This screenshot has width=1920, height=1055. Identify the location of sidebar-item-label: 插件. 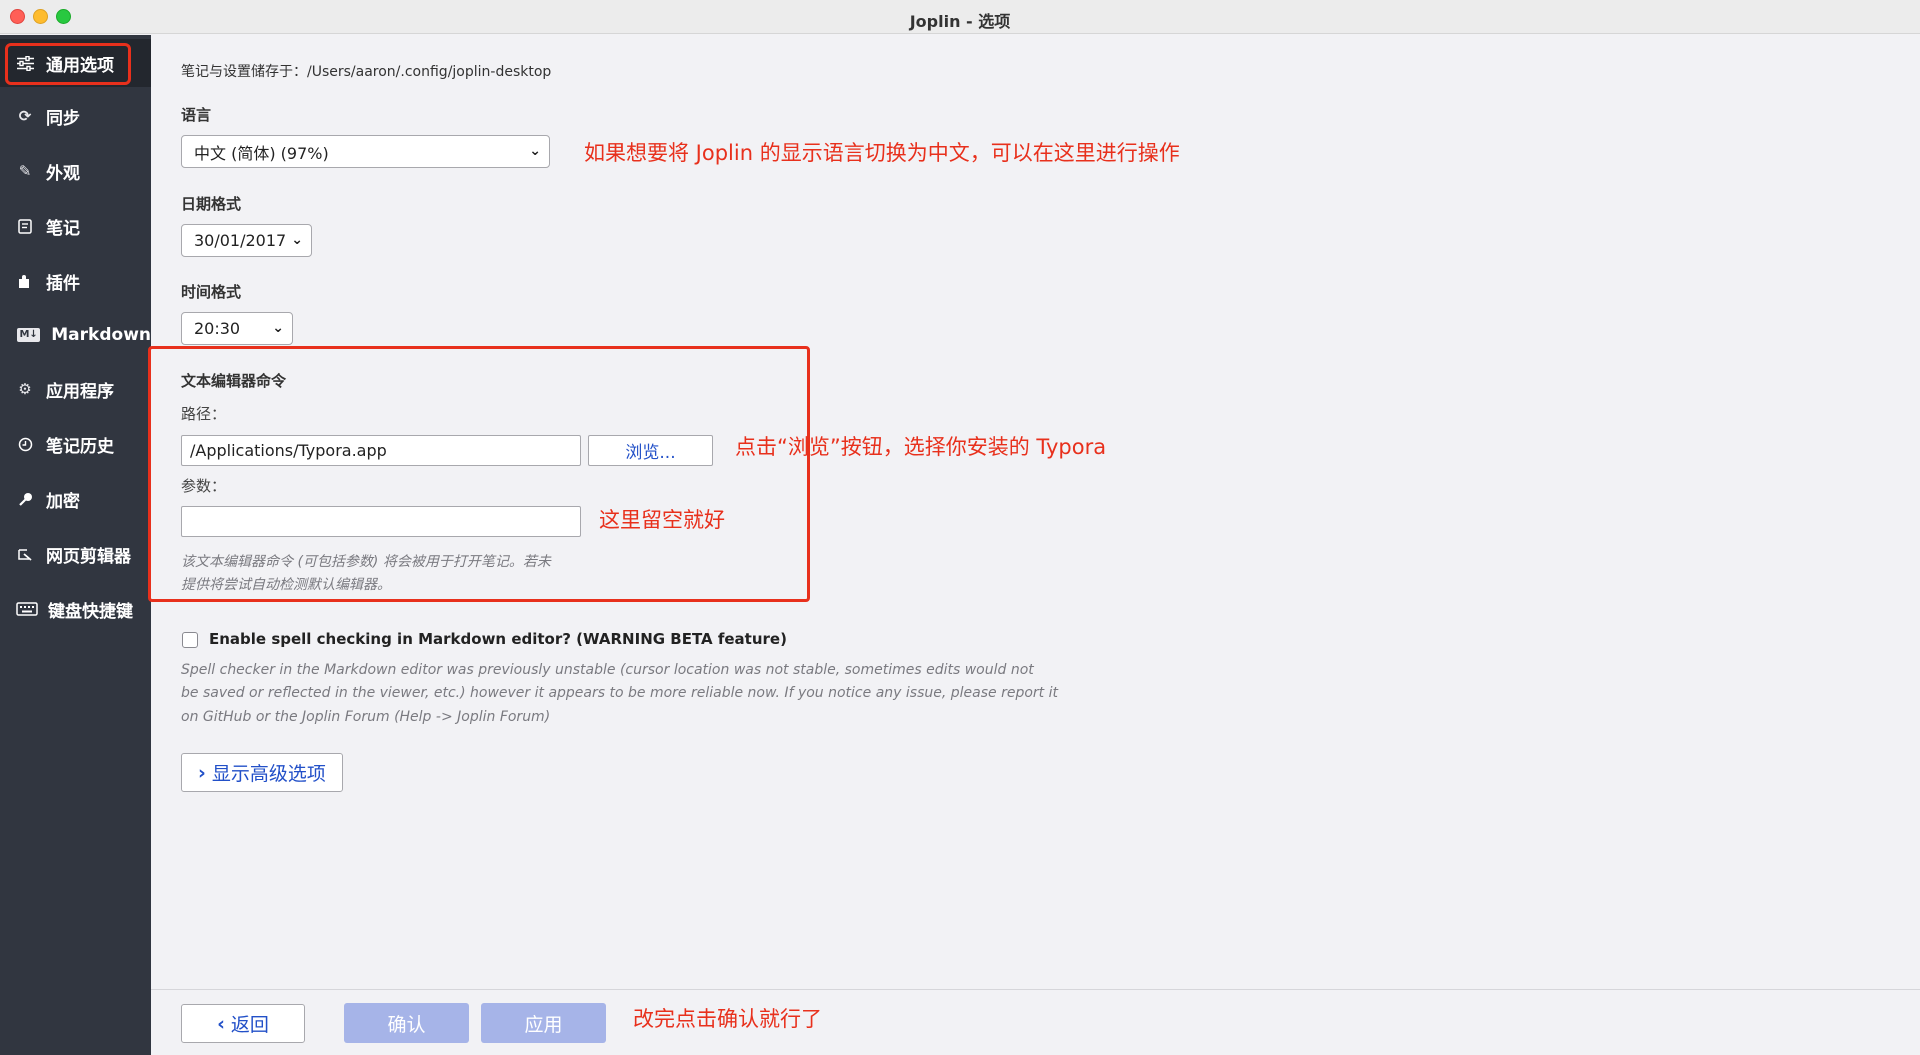
(63, 283).